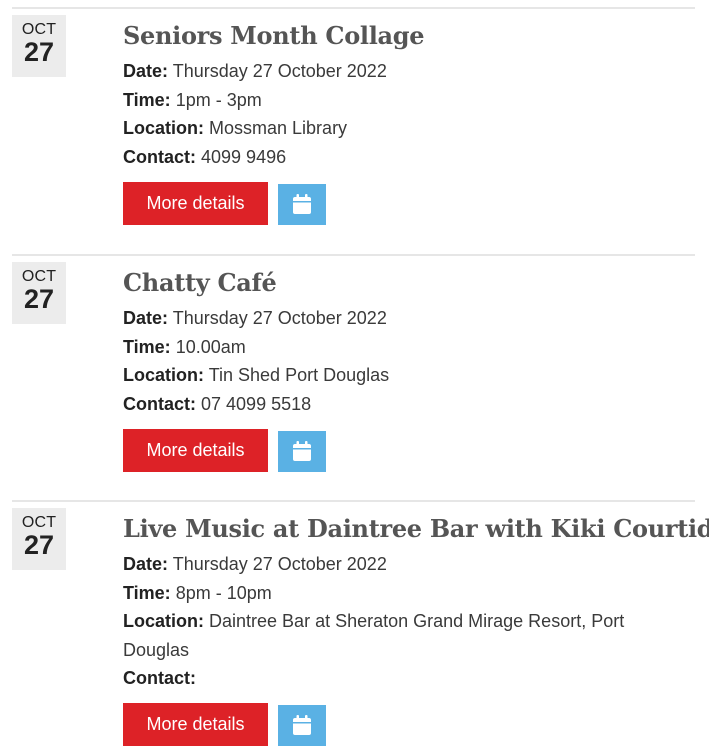 Image resolution: width=709 pixels, height=755 pixels. What do you see at coordinates (403, 593) in the screenshot?
I see `time-row: Time: 8pm - 10pm` at bounding box center [403, 593].